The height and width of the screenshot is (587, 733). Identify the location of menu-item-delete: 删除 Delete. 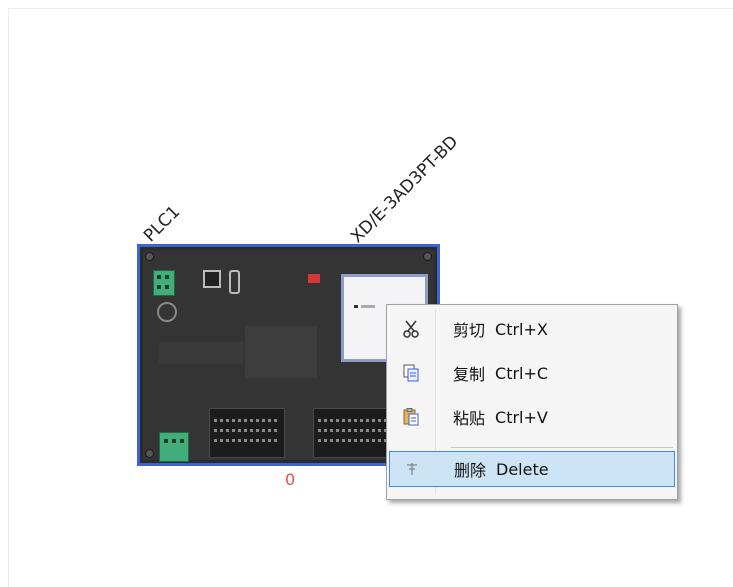
(532, 469).